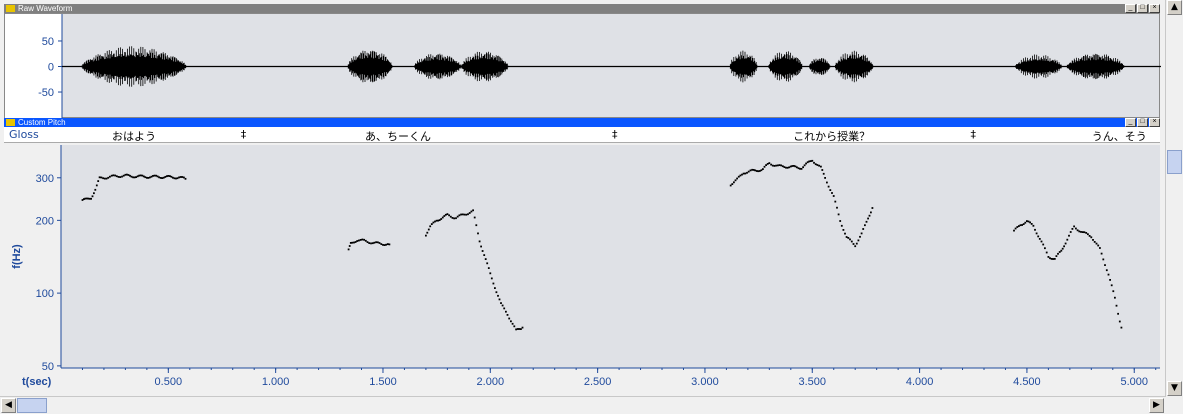 Image resolution: width=1183 pixels, height=414 pixels. What do you see at coordinates (583, 405) in the screenshot?
I see `horizontal-scrollbar: ◀ ▶` at bounding box center [583, 405].